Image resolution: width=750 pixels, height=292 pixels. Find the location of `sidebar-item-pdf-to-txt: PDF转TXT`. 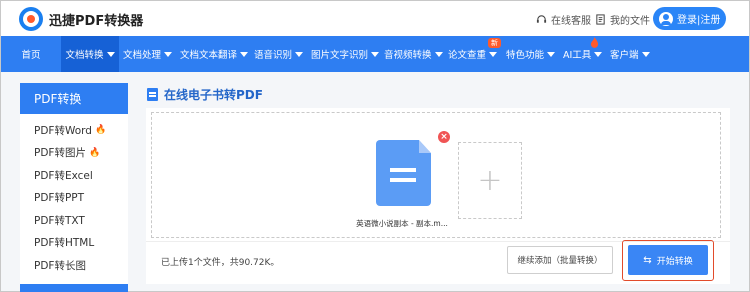

sidebar-item-pdf-to-txt: PDF转TXT is located at coordinates (74, 220).